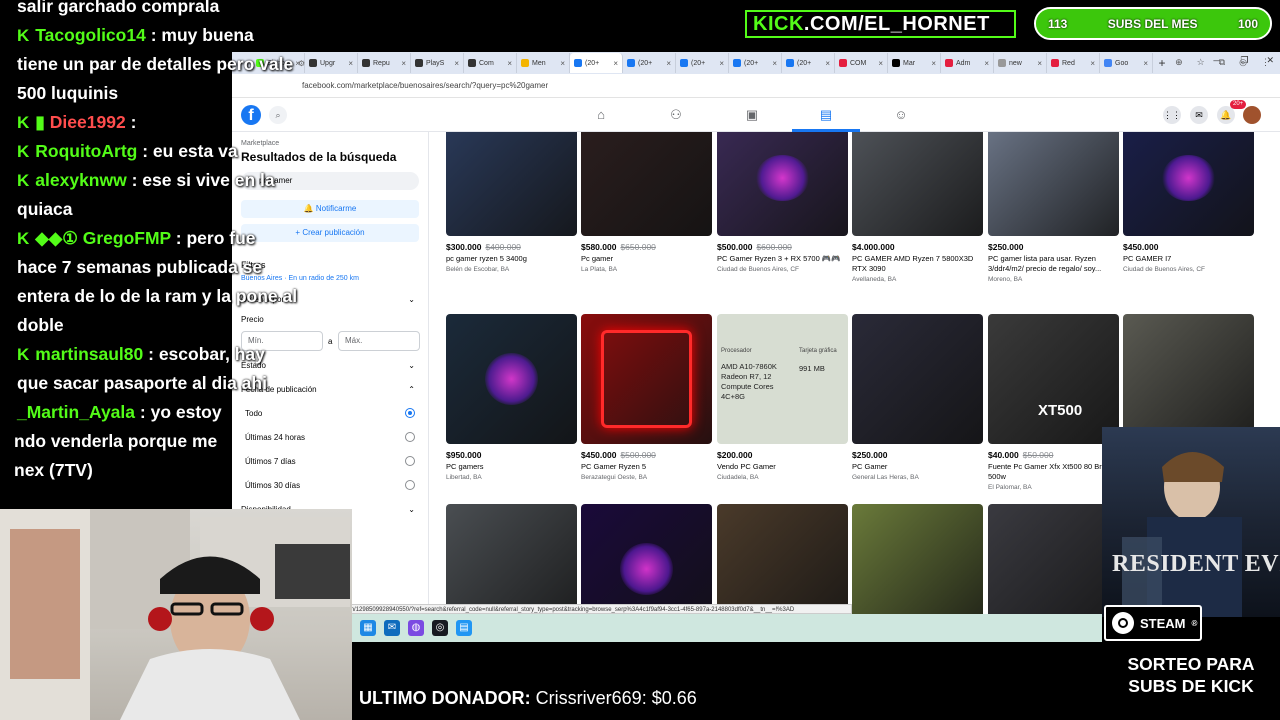 The image size is (1280, 720). What do you see at coordinates (826, 115) in the screenshot?
I see `marketplace-icon: ▤` at bounding box center [826, 115].